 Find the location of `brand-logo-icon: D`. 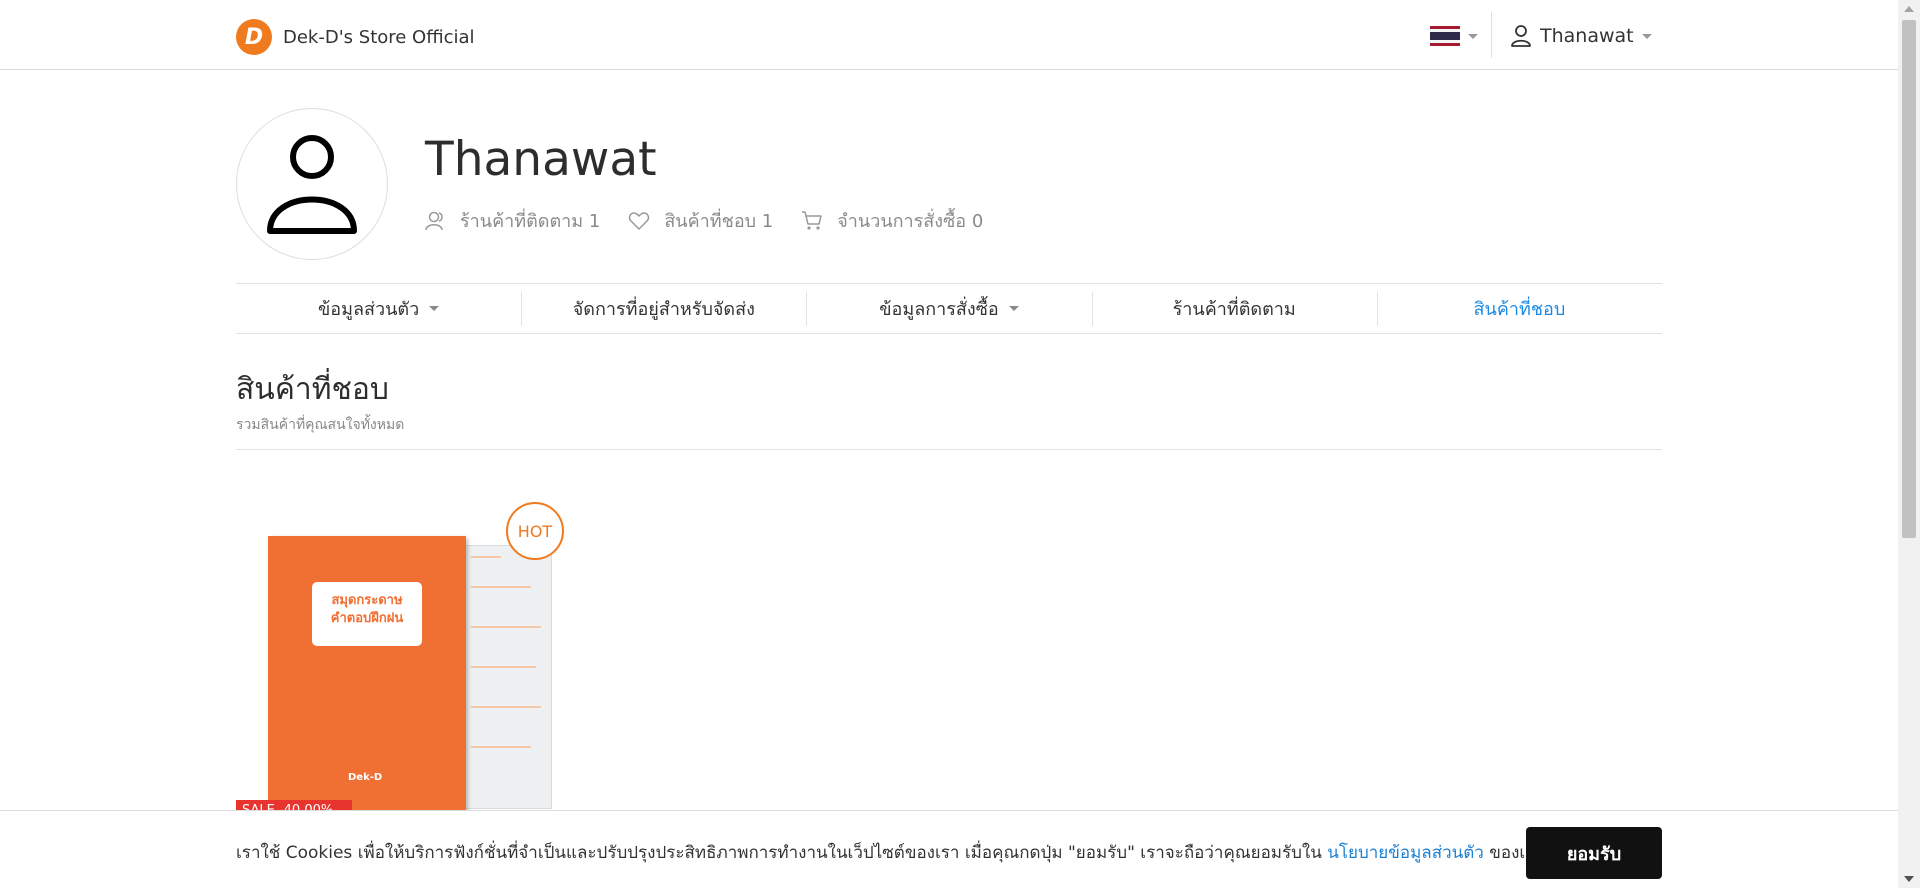

brand-logo-icon: D is located at coordinates (254, 37).